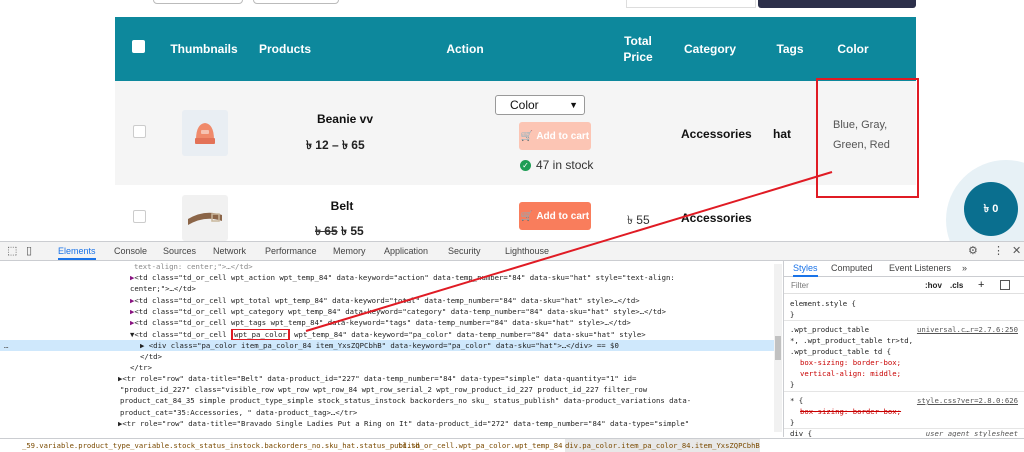 The height and width of the screenshot is (452, 1024). Describe the element at coordinates (198, 2) in the screenshot. I see `top-button-left` at that location.